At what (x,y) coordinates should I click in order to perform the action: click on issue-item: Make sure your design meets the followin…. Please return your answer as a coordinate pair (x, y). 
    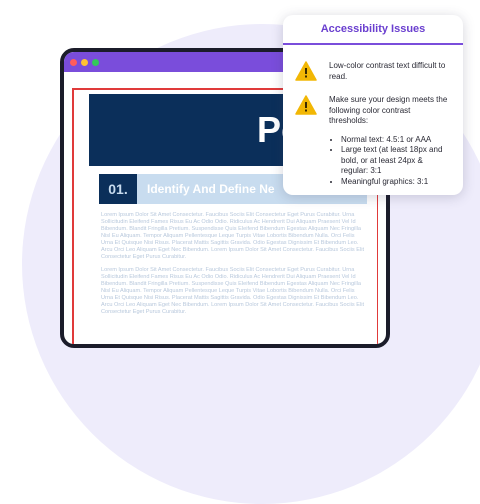
    Looking at the image, I should click on (373, 141).